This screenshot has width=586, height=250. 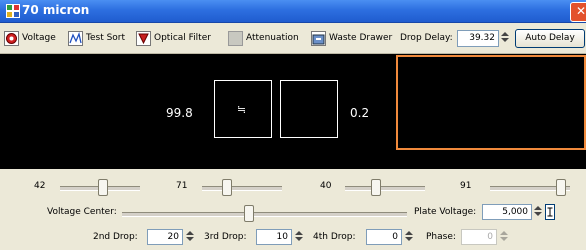 I want to click on window-title: 70 micron, so click(x=56, y=10).